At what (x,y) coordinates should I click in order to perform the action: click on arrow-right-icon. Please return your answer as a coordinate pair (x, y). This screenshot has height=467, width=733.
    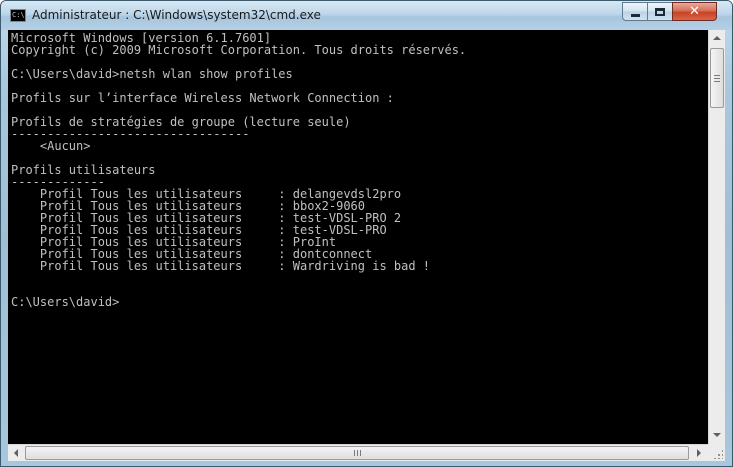
    Looking at the image, I should click on (699, 453).